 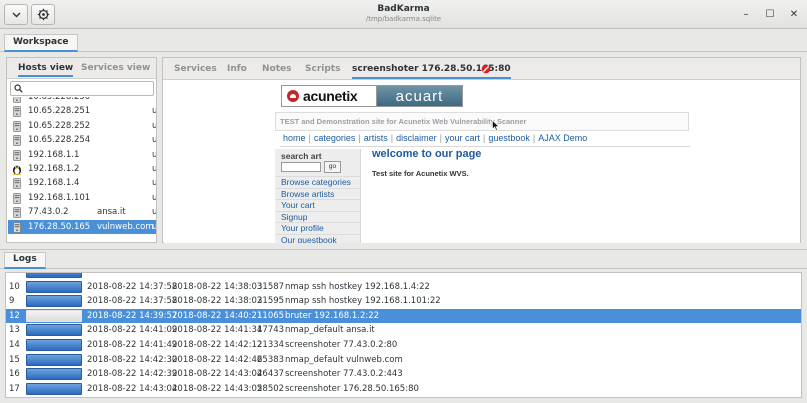 What do you see at coordinates (125, 226) in the screenshot?
I see `host-hostname: vulnweb.com` at bounding box center [125, 226].